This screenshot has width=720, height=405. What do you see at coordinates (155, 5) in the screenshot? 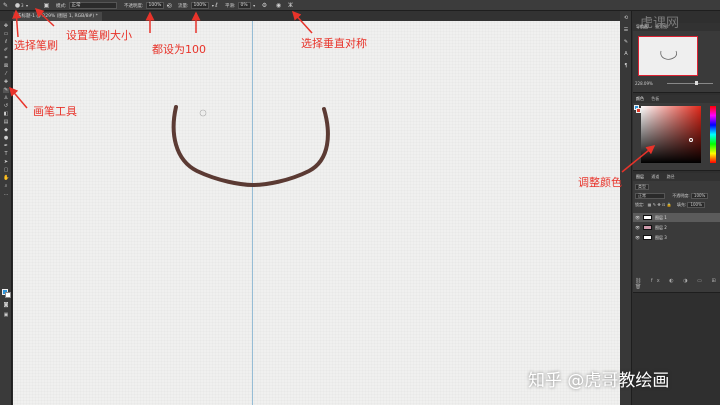
I see `opacity-input: 100%` at bounding box center [155, 5].